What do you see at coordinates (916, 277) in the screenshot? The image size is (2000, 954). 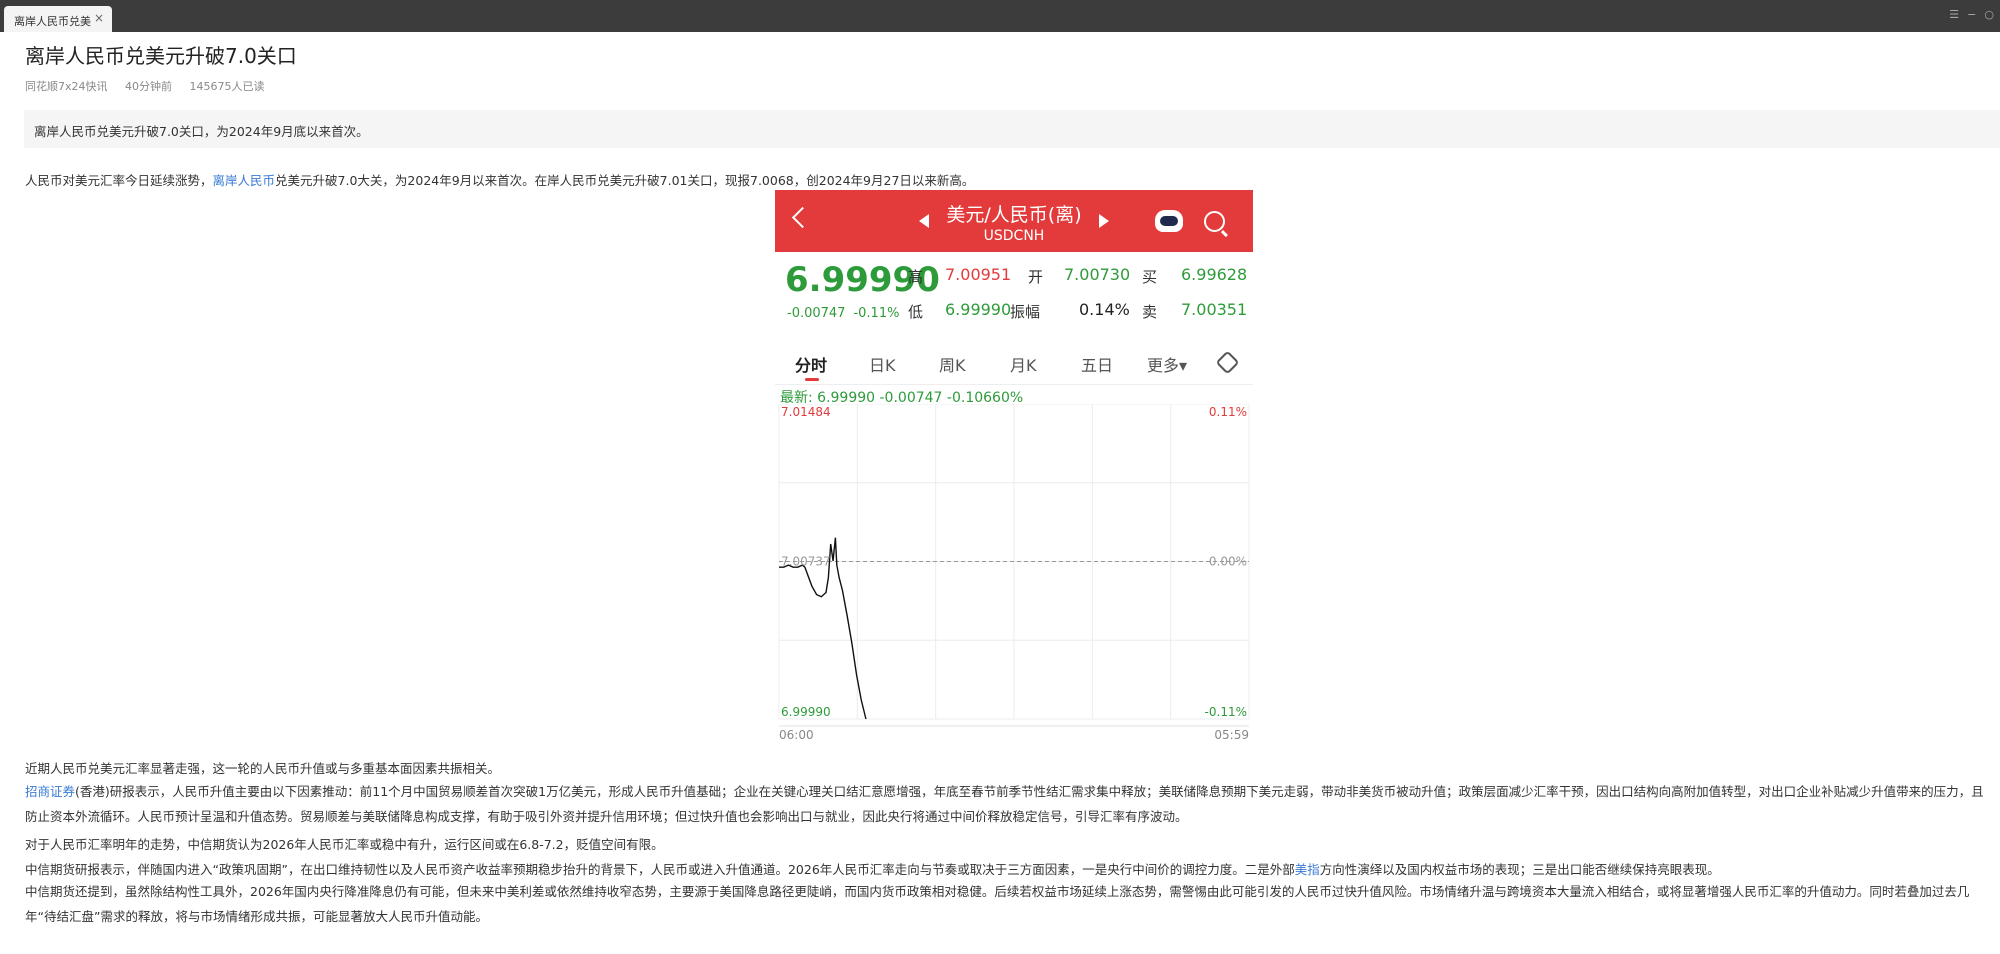 I see `high-label: 高` at bounding box center [916, 277].